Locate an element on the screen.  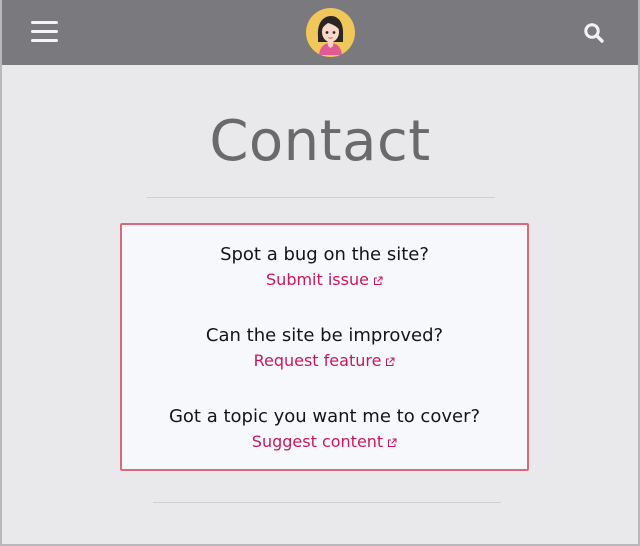
link-label: Submit issue is located at coordinates (317, 279).